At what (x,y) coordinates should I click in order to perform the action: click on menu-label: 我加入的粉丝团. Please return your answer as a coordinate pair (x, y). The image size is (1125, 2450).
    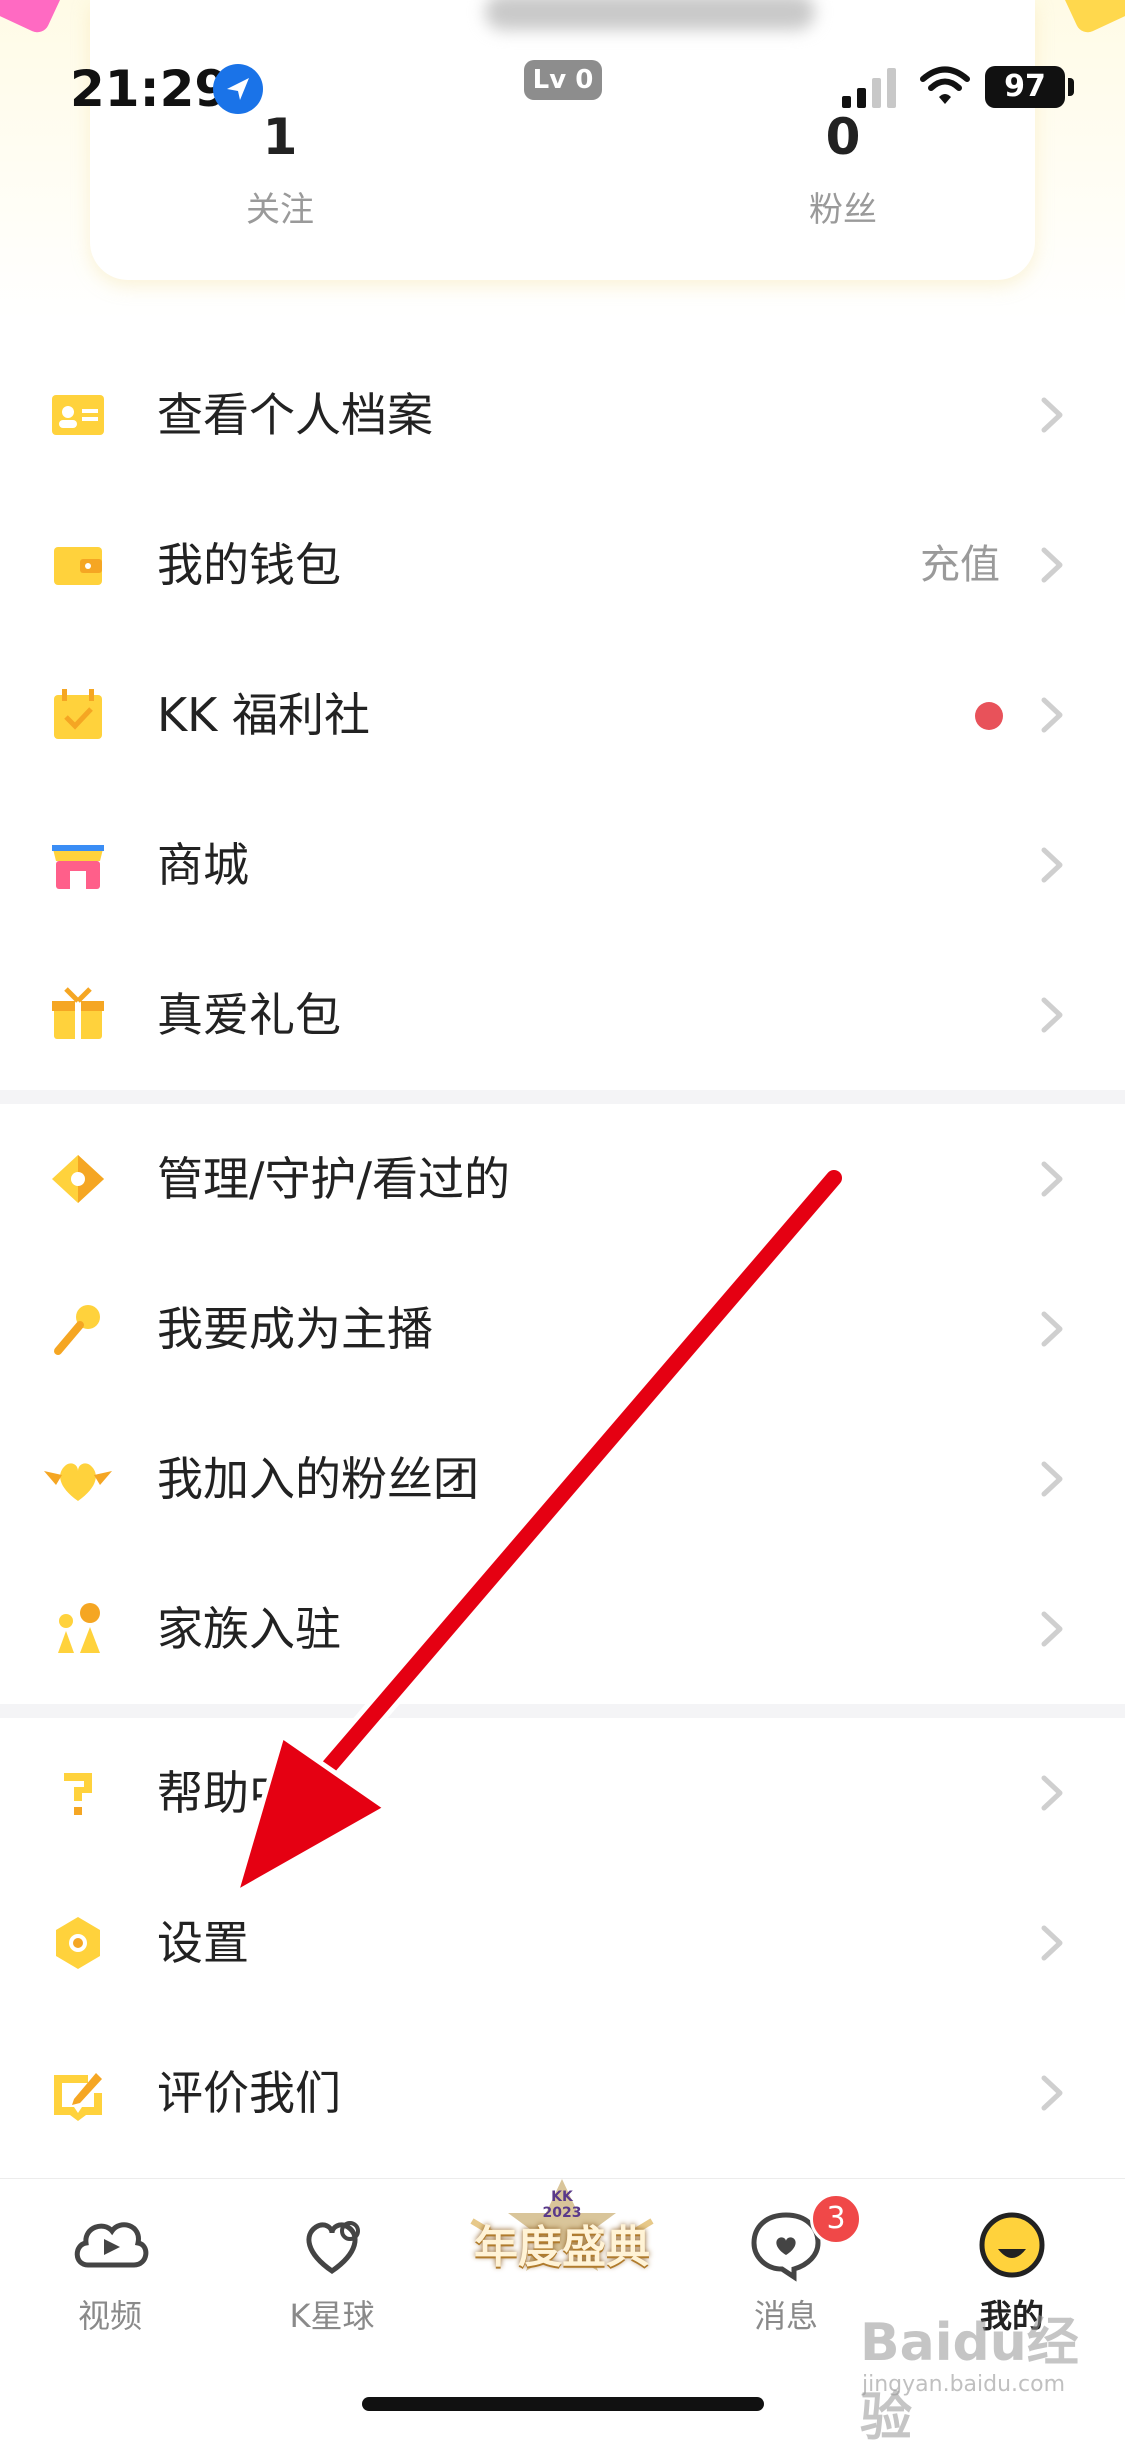
    Looking at the image, I should click on (318, 1479).